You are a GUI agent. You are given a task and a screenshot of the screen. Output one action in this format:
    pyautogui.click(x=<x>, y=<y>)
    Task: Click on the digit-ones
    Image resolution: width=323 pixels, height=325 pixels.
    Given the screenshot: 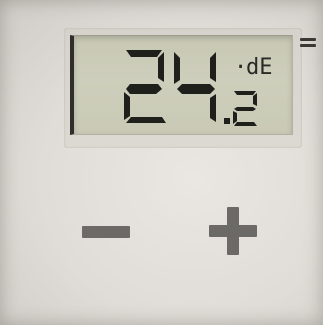 What is the action you would take?
    pyautogui.click(x=195, y=87)
    